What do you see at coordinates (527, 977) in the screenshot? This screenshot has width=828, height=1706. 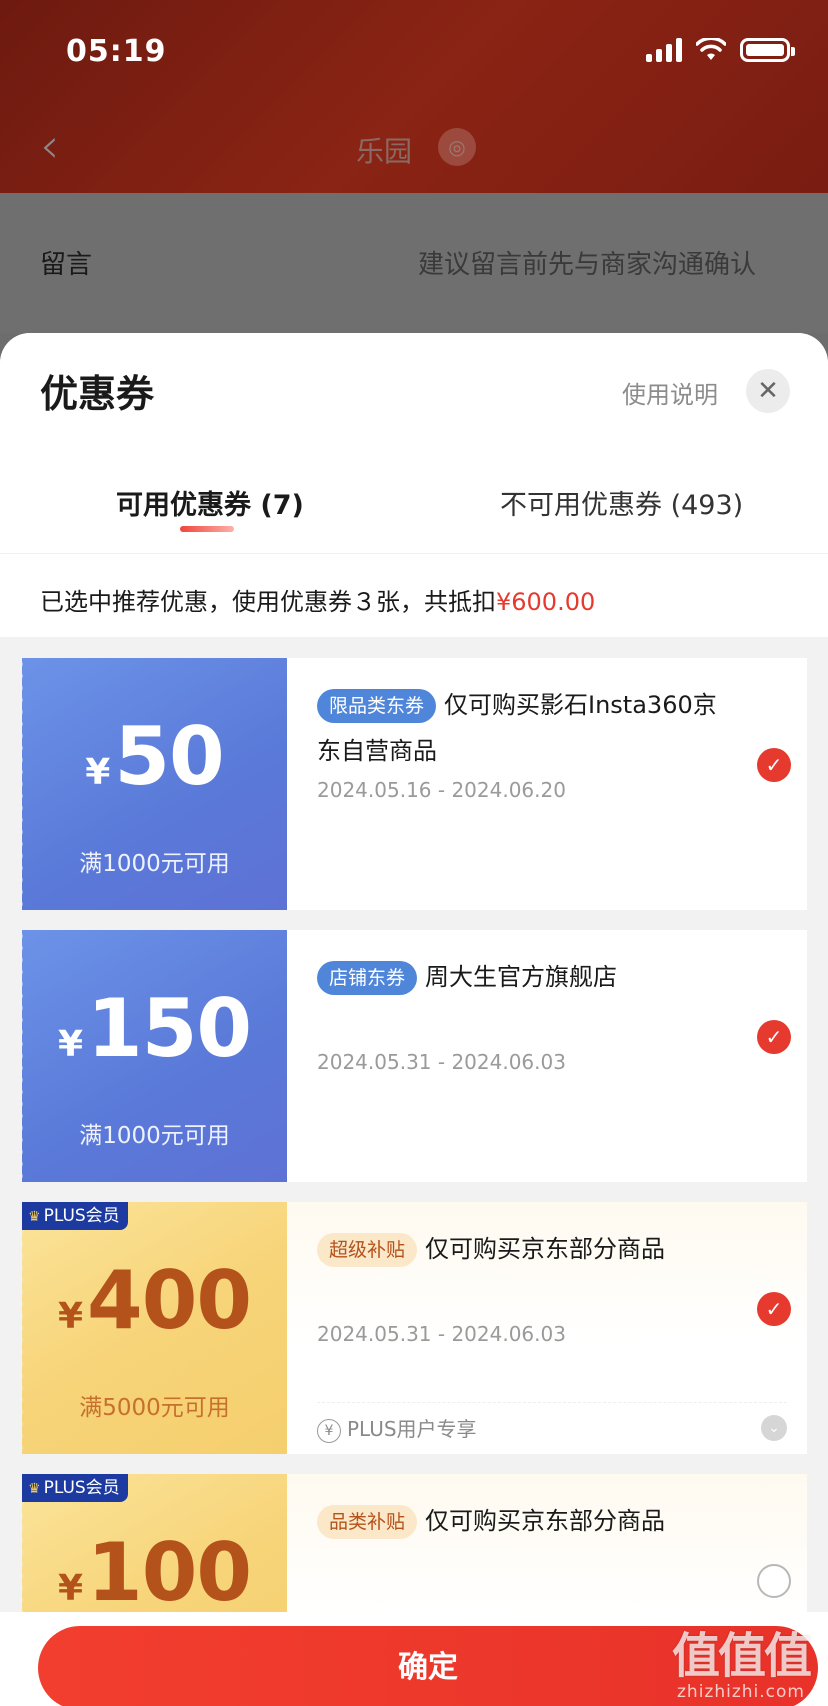 I see `coupon-desc: 店铺东券 周大生官方旗舰店` at bounding box center [527, 977].